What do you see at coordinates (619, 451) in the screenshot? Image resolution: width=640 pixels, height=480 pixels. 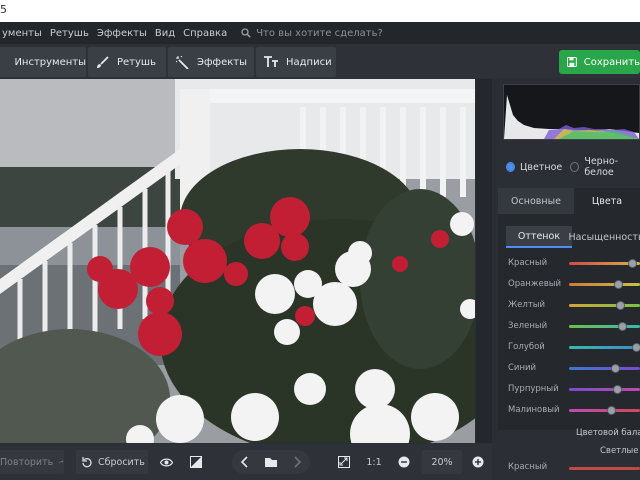 I see `highlights-label: Светлые` at bounding box center [619, 451].